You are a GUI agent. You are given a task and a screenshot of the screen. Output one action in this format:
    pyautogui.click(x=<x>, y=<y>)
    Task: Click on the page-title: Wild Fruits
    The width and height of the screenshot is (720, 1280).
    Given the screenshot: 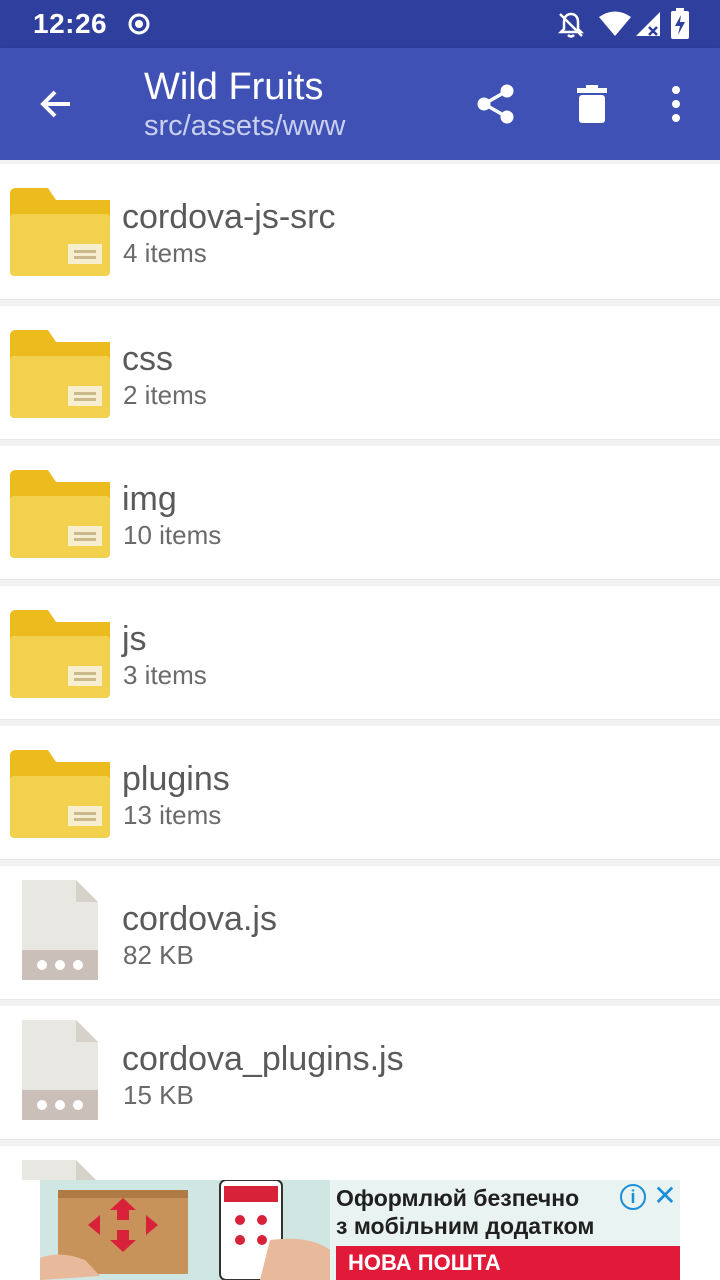 What is the action you would take?
    pyautogui.click(x=234, y=87)
    